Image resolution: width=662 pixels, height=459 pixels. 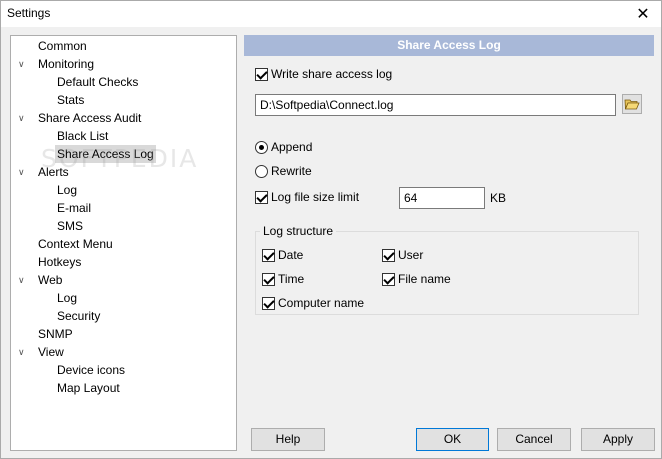 I want to click on tree-item: Device icons, so click(x=123, y=370).